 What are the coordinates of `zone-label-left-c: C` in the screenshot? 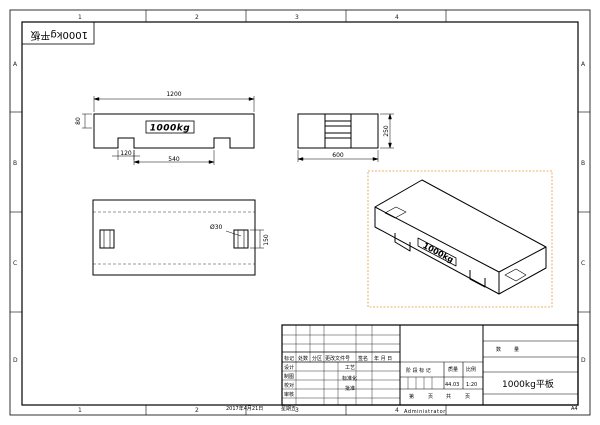 It's located at (15, 263).